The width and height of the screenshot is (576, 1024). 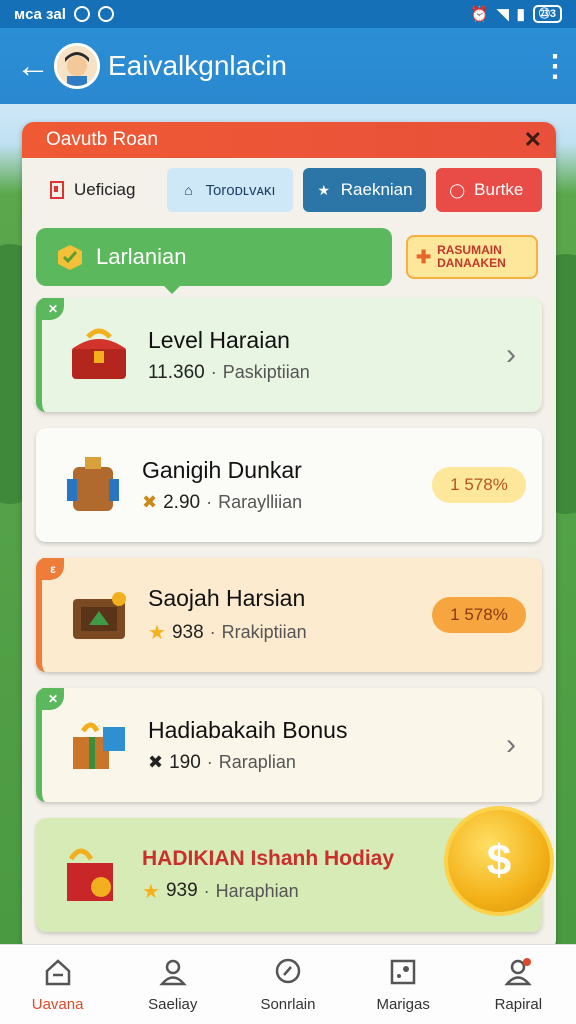 I want to click on item-caption: Paskiptiian, so click(x=266, y=372).